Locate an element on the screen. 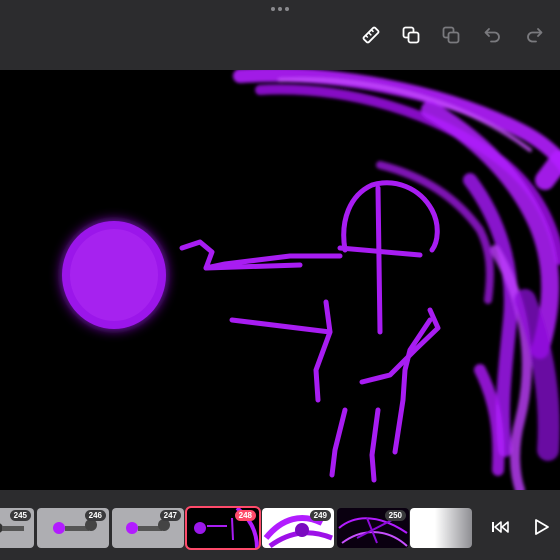  undo-button is located at coordinates (493, 35).